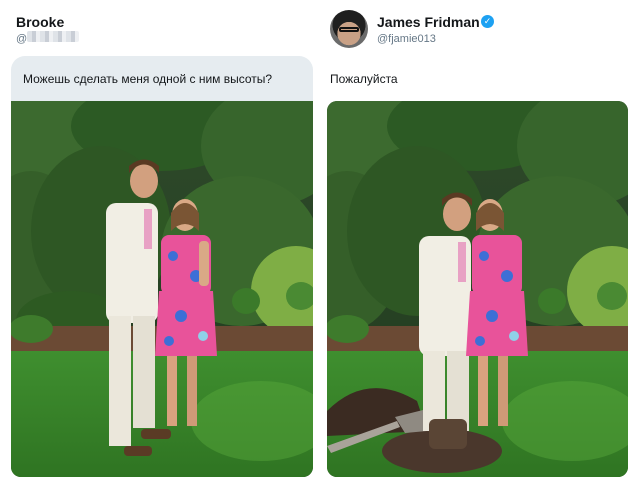 This screenshot has height=491, width=640. Describe the element at coordinates (21, 39) in the screenshot. I see `author-handle: @` at that location.